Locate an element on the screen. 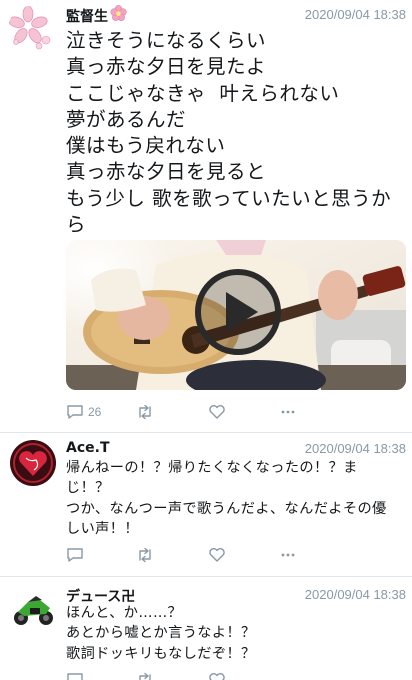 Image resolution: width=412 pixels, height=680 pixels. reply-count: 26 is located at coordinates (95, 412).